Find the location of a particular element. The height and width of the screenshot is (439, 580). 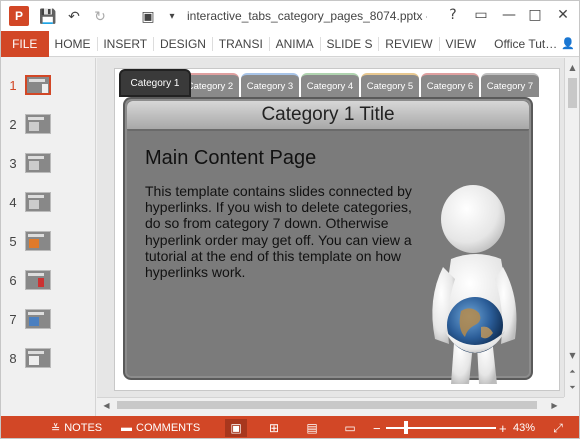

thumbnail-slide-7: 7 is located at coordinates (48, 319).